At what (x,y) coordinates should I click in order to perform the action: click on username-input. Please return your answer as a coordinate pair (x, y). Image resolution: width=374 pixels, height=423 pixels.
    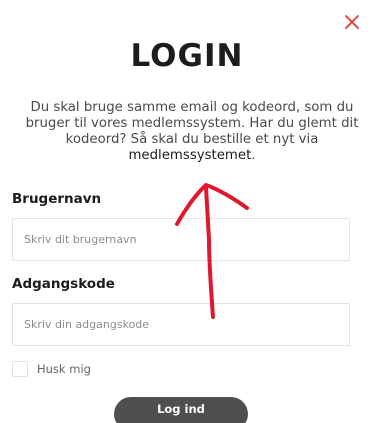
    Looking at the image, I should click on (181, 239).